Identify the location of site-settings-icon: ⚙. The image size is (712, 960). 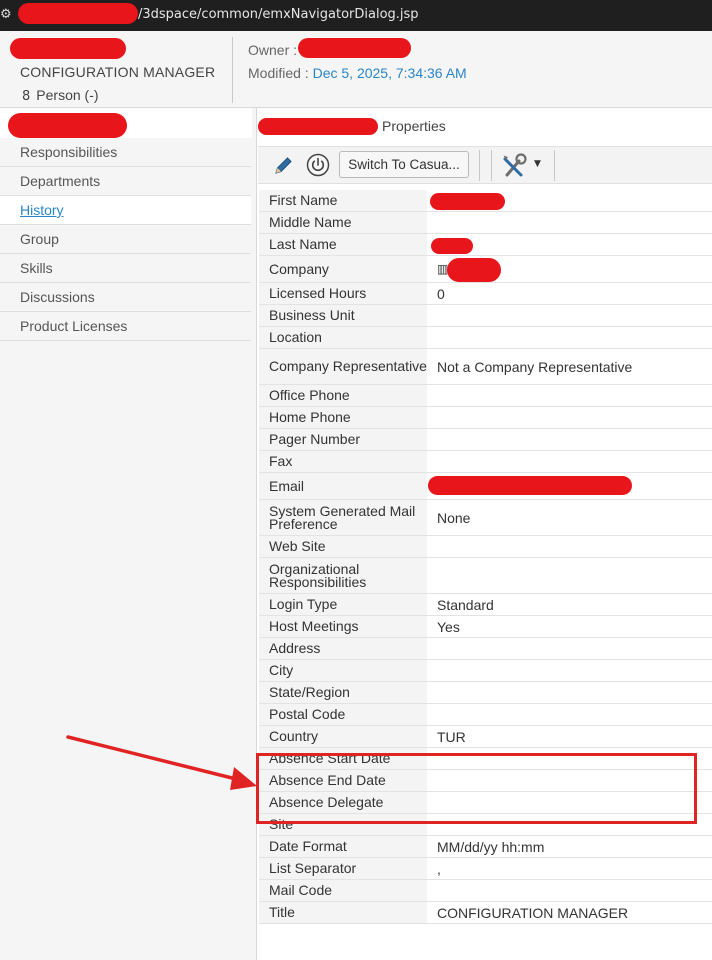
(6, 15).